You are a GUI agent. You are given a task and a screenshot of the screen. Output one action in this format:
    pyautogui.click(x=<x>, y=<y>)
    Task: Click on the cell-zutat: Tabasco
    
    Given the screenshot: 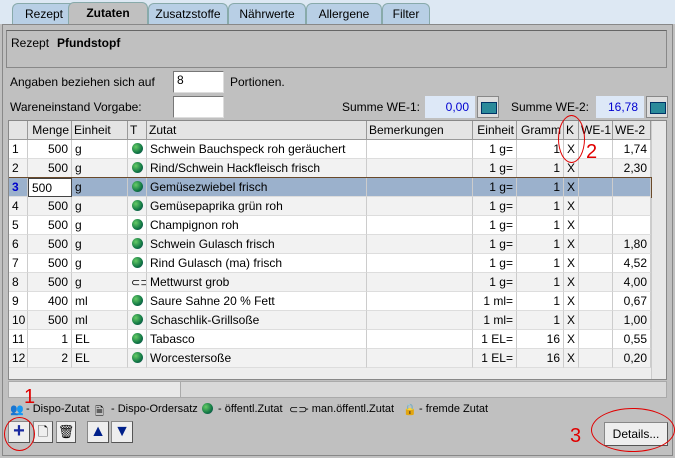 What is the action you would take?
    pyautogui.click(x=257, y=339)
    